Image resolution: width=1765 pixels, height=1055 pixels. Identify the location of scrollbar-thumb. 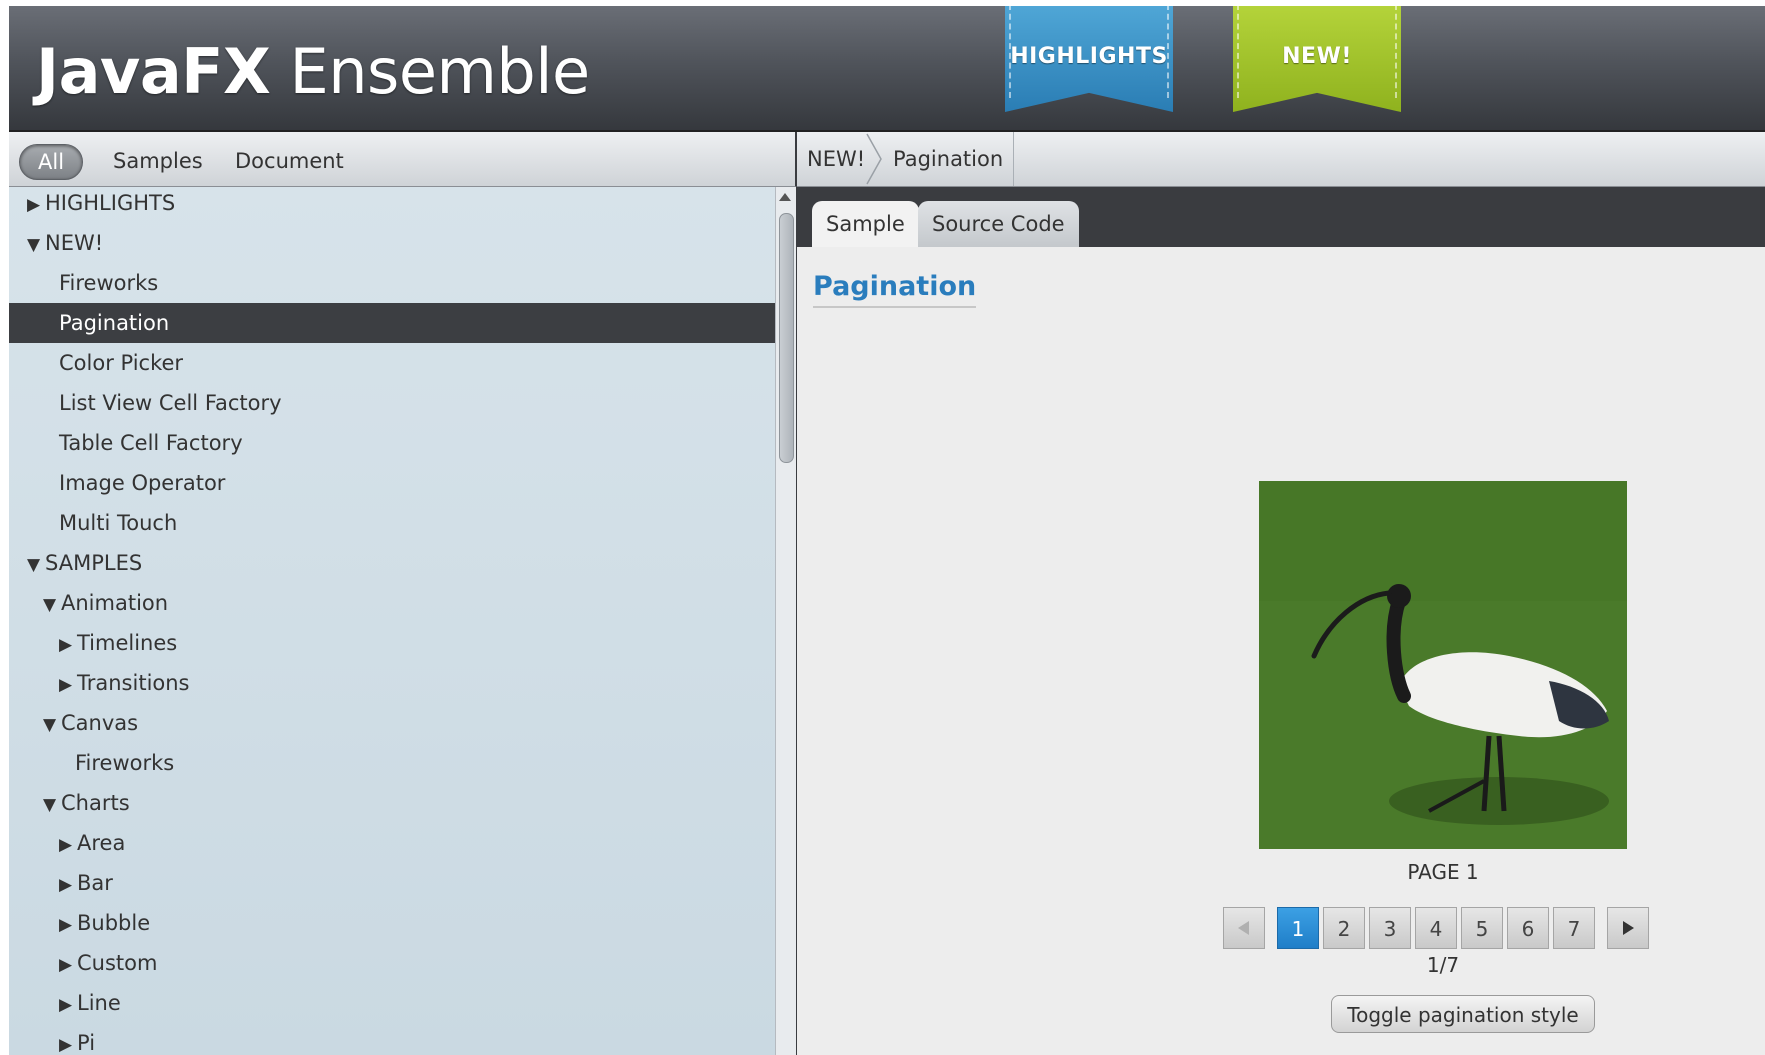
(786, 338).